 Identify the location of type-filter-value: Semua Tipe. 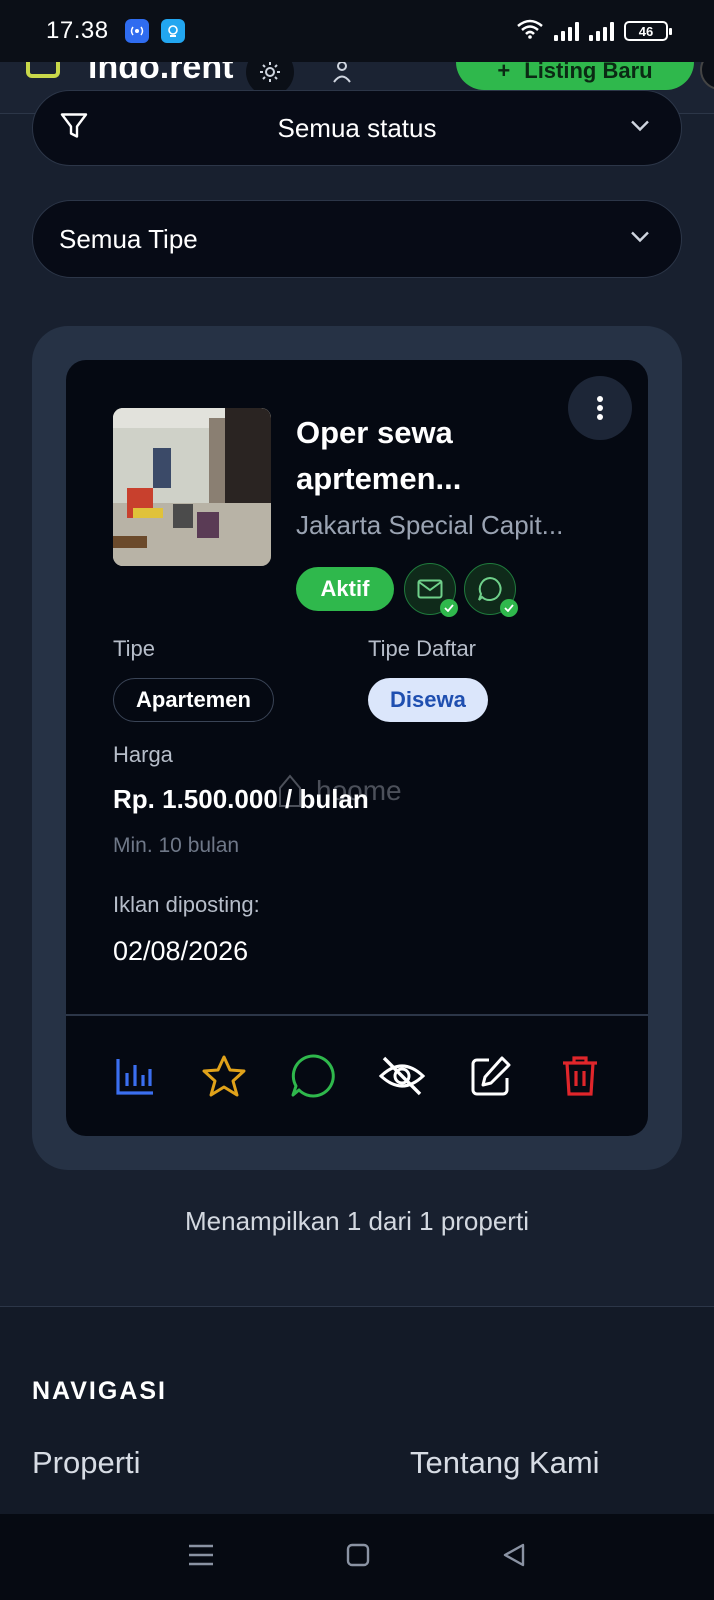
(128, 238).